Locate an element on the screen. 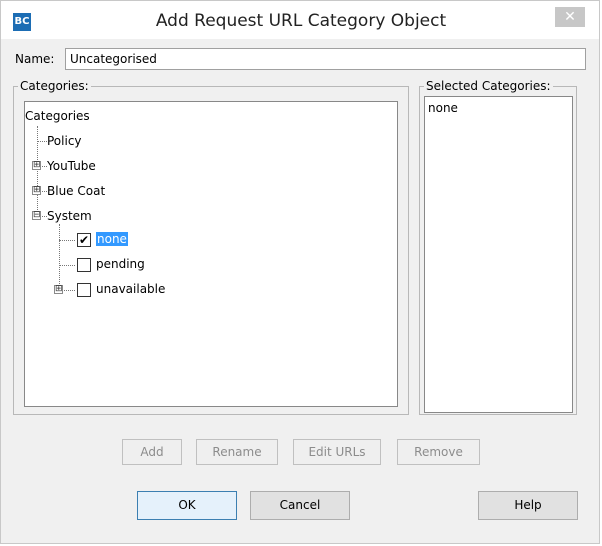 The width and height of the screenshot is (602, 546). collapse-icon: ⊟ is located at coordinates (36, 215).